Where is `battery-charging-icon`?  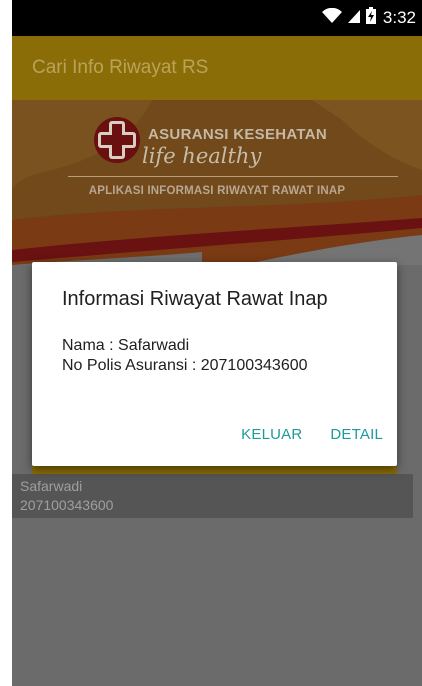 battery-charging-icon is located at coordinates (371, 18).